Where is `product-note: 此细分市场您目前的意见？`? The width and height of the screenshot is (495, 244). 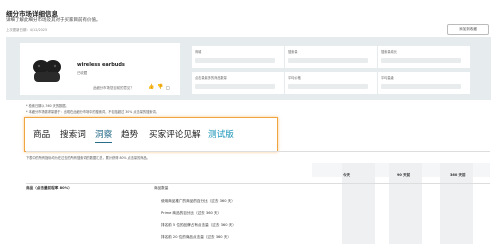 product-note: 此细分市场您目前的意见？ is located at coordinates (113, 88).